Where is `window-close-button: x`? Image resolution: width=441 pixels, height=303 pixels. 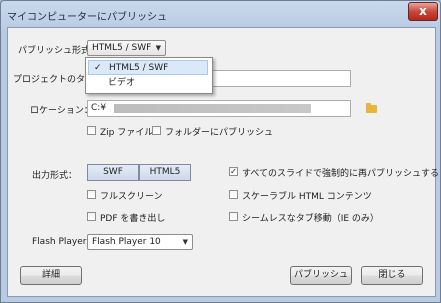
window-close-button: x is located at coordinates (423, 11).